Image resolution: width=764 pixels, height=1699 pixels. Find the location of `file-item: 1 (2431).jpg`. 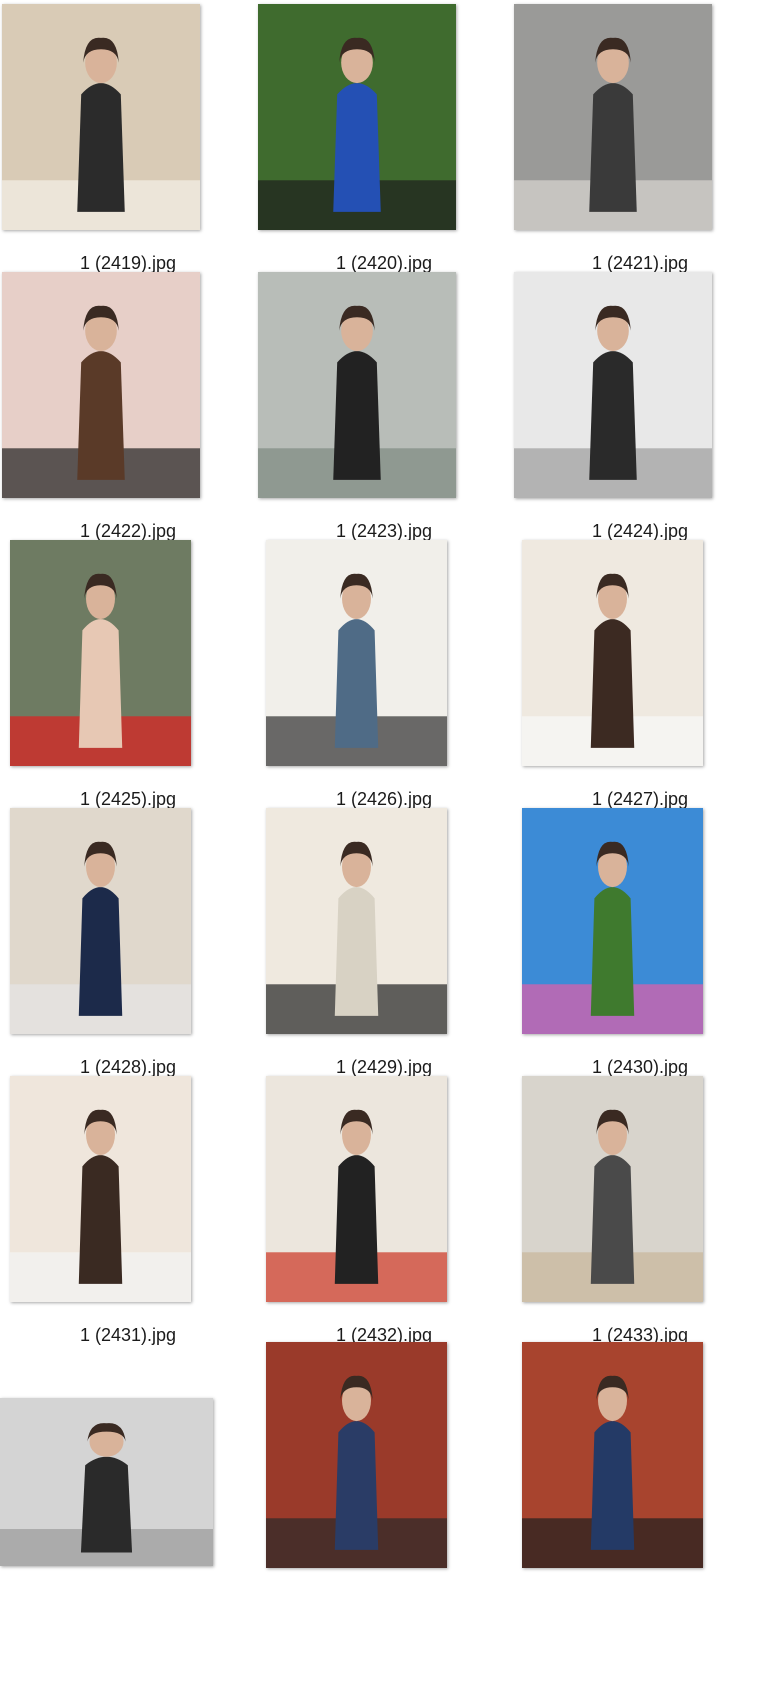

file-item: 1 (2431).jpg is located at coordinates (128, 1217).